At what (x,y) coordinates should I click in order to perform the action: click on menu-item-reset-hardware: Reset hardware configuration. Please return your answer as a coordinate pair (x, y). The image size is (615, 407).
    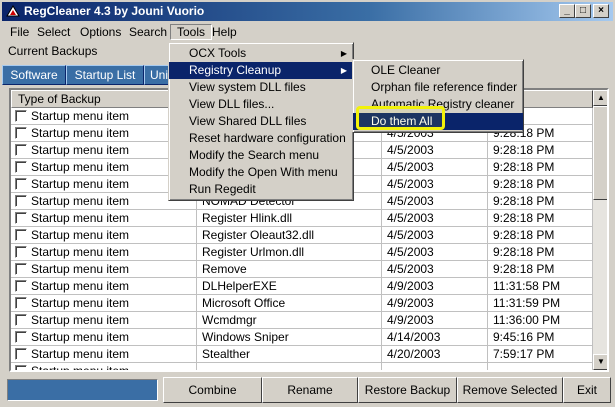
    Looking at the image, I should click on (261, 138).